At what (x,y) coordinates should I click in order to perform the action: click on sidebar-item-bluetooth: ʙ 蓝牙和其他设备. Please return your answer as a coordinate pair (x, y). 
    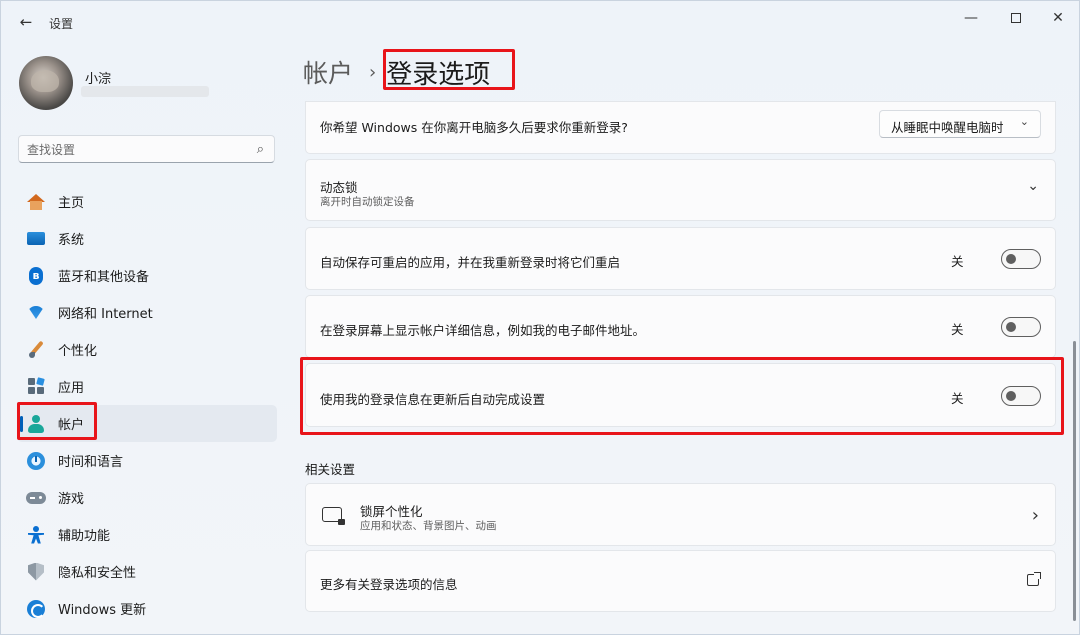
    Looking at the image, I should click on (147, 275).